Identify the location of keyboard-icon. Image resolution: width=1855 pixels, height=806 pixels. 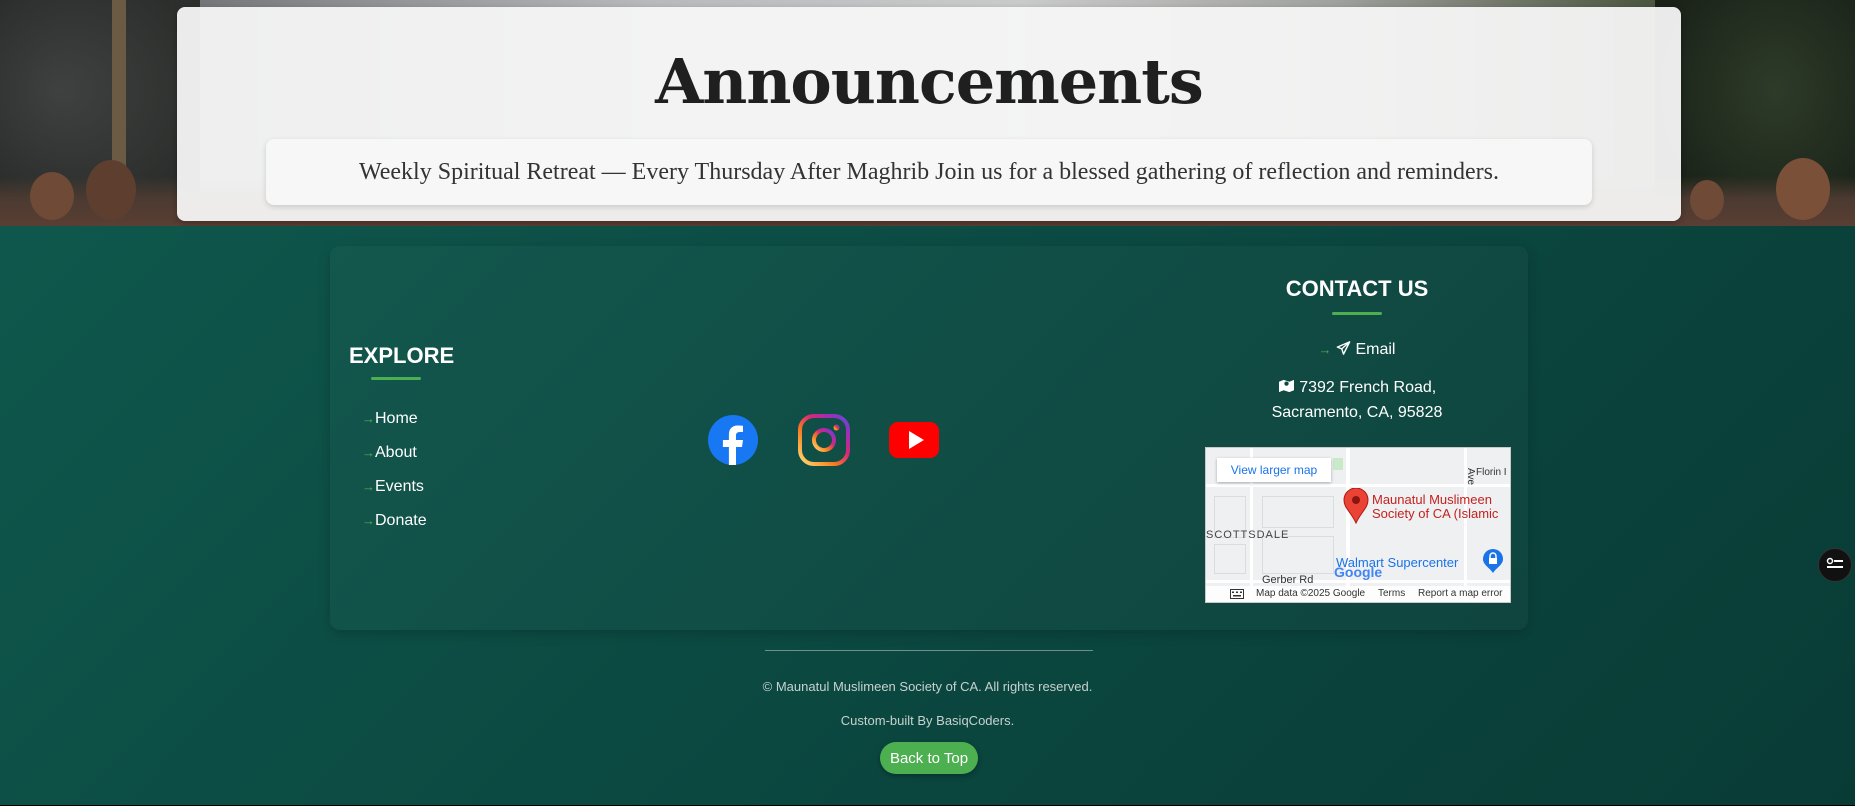
(1237, 595).